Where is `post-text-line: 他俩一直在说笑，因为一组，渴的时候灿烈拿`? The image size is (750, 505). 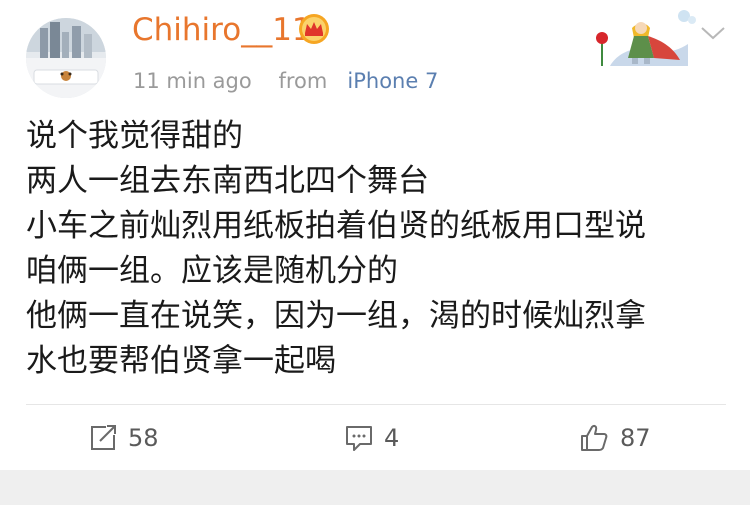 post-text-line: 他俩一直在说笑，因为一组，渴的时候灿烈拿 is located at coordinates (336, 316).